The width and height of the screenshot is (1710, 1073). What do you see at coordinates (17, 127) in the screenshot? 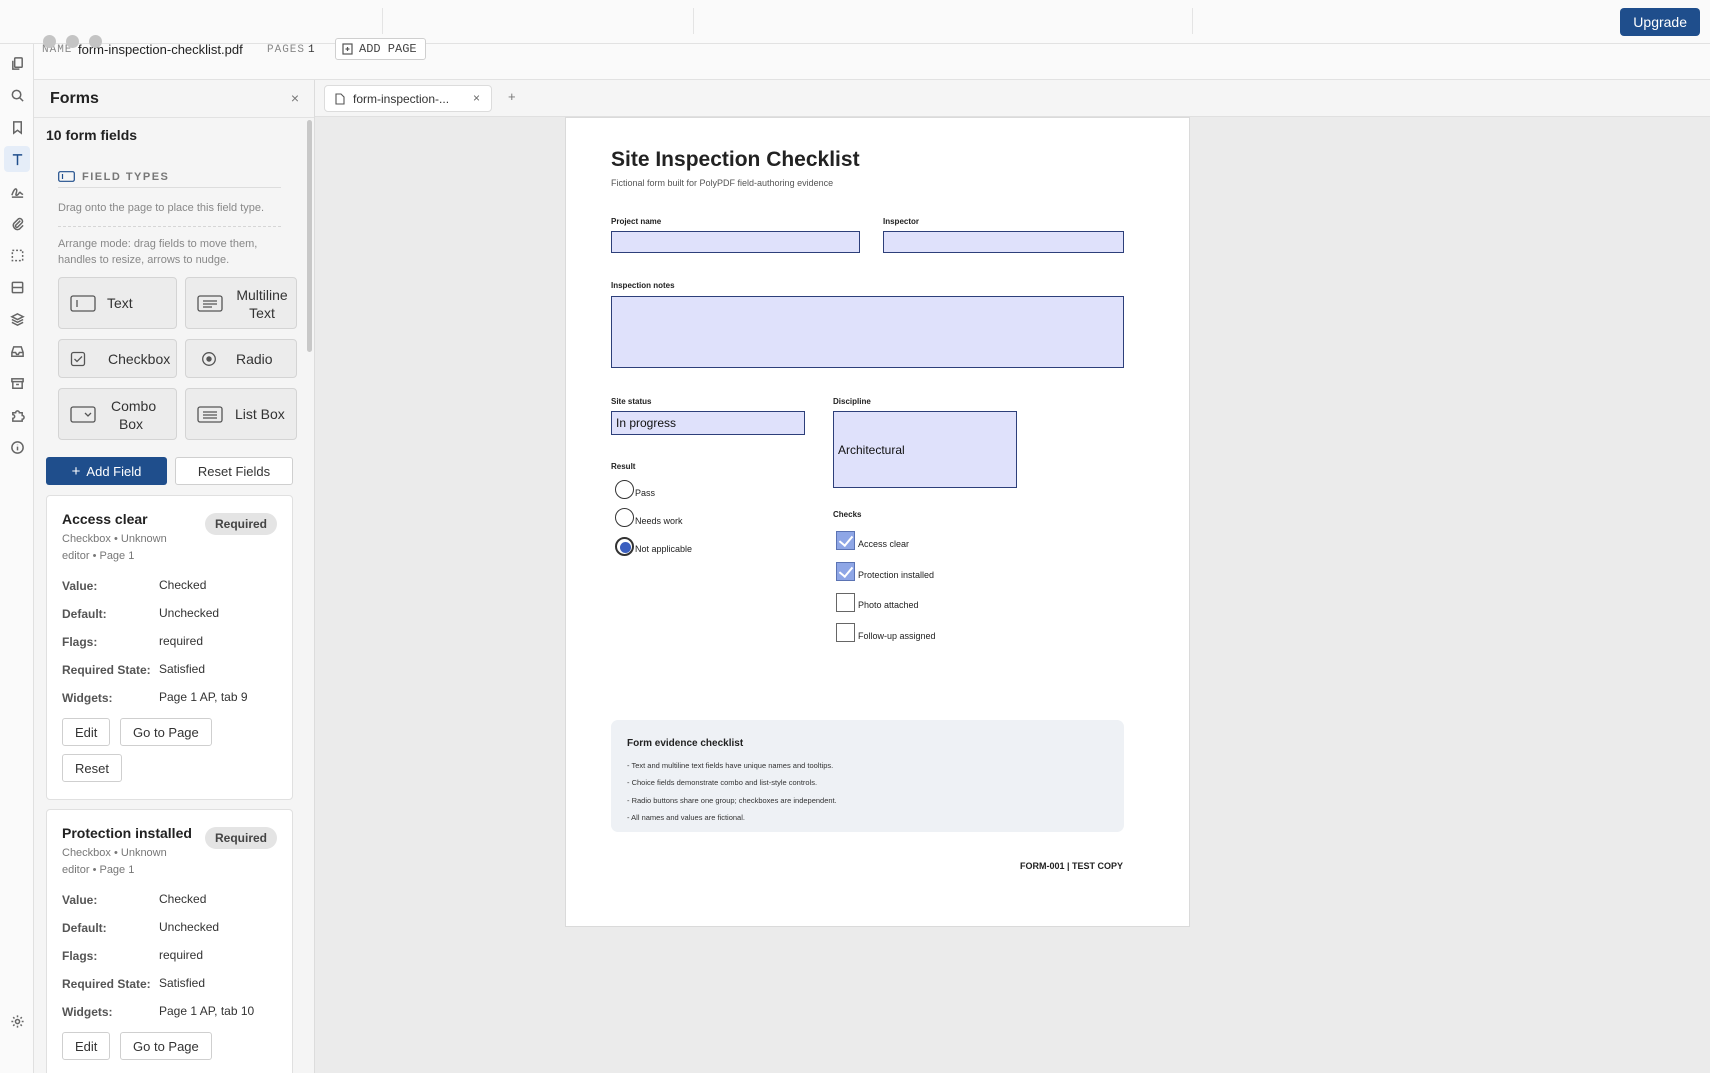
I see `bookmarks-tool` at bounding box center [17, 127].